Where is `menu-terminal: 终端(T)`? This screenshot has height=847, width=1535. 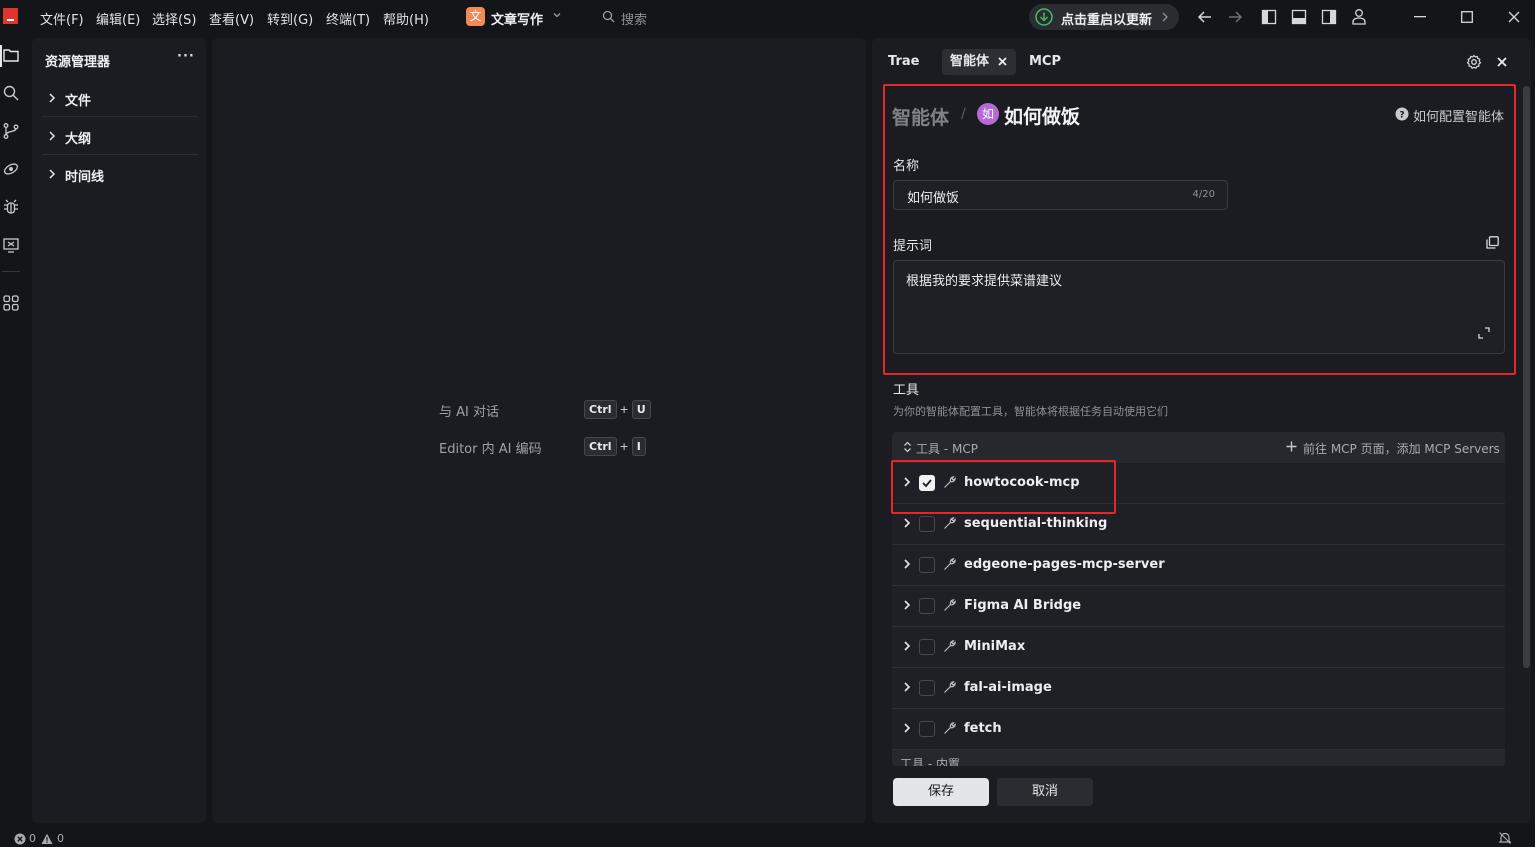
menu-terminal: 终端(T) is located at coordinates (348, 18).